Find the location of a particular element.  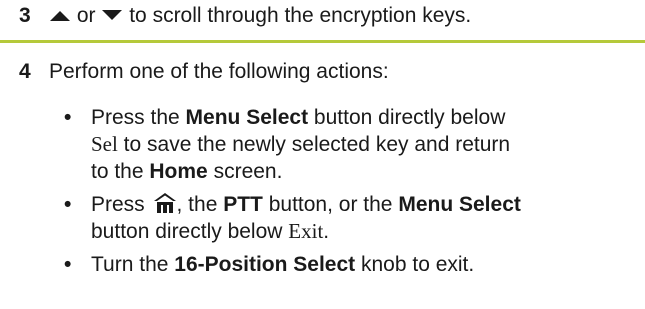

home-icon is located at coordinates (164, 203).